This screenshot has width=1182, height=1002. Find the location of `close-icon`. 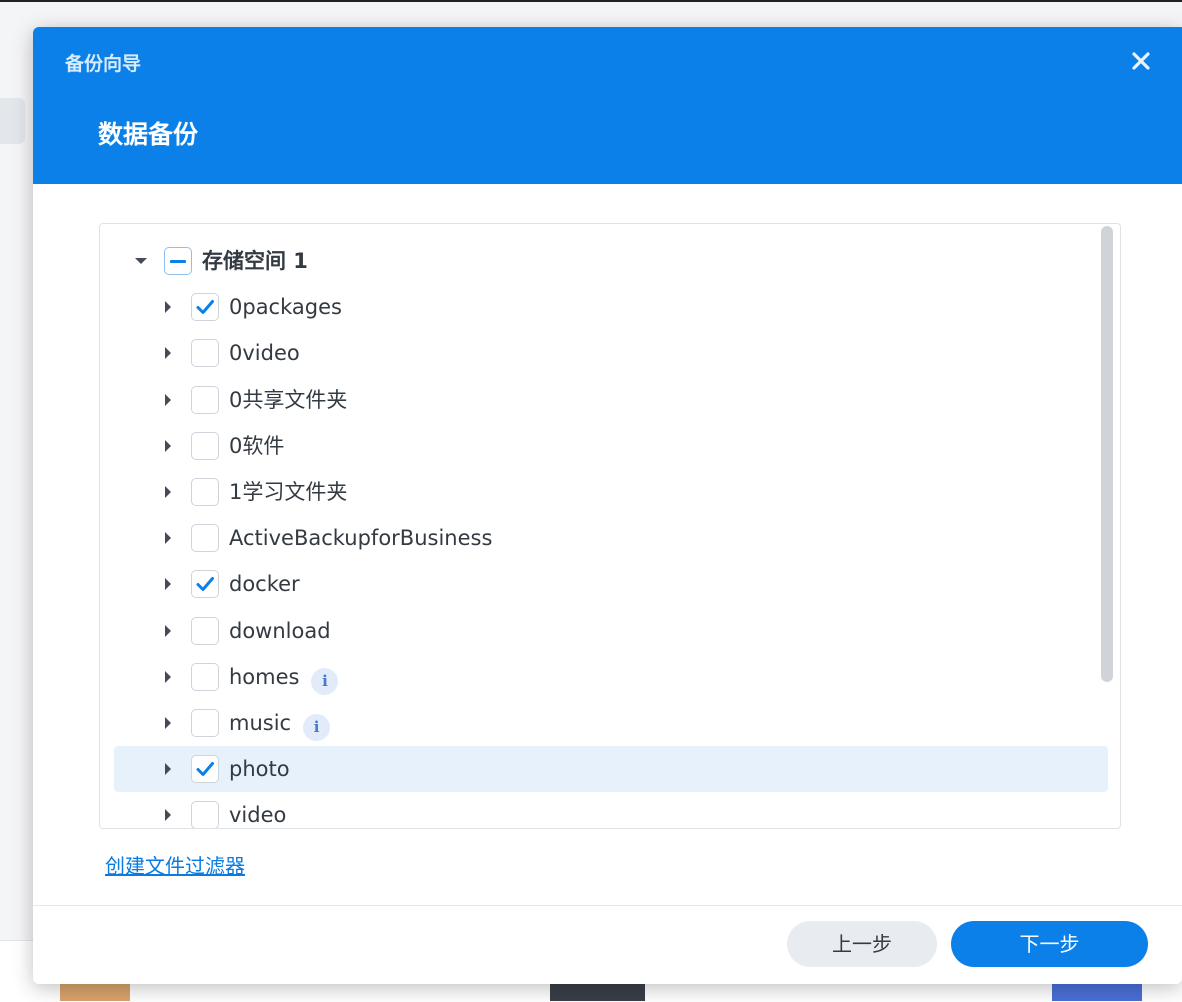

close-icon is located at coordinates (1141, 61).